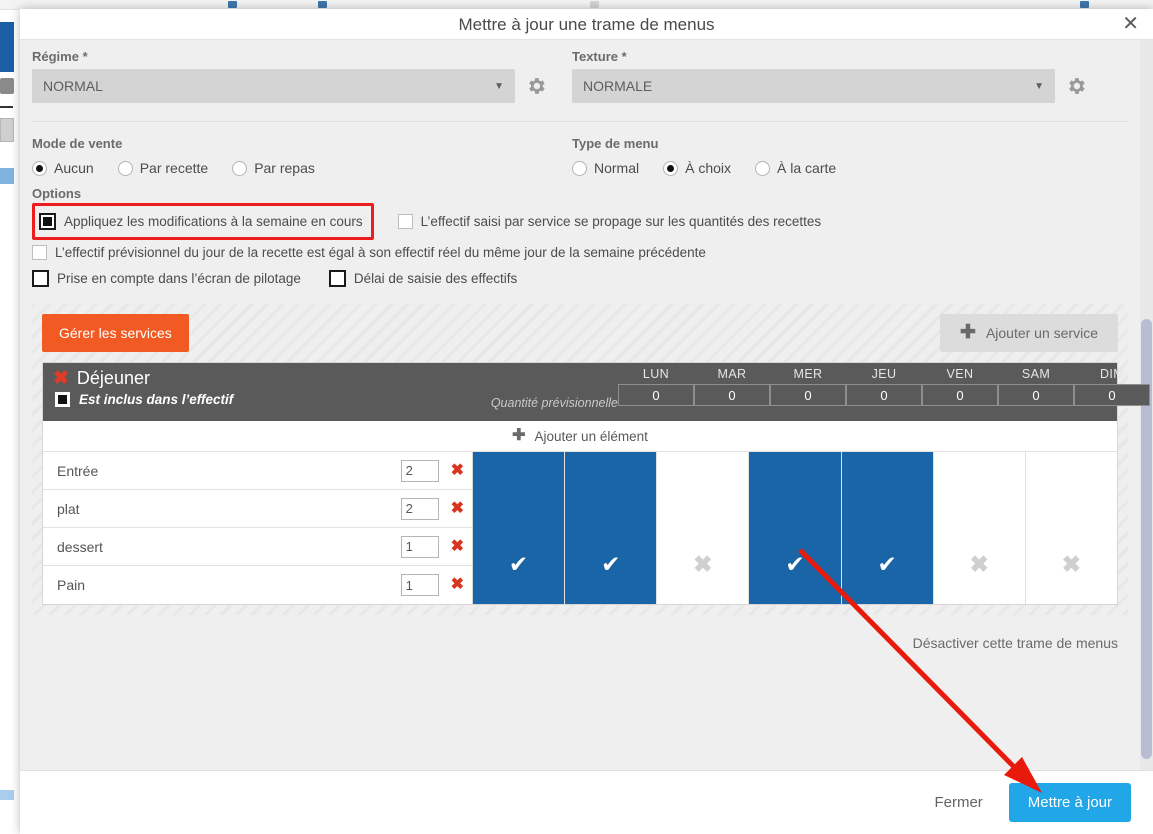 Image resolution: width=1153 pixels, height=834 pixels. Describe the element at coordinates (7, 176) in the screenshot. I see `background-sidebar-arrow-icon` at that location.